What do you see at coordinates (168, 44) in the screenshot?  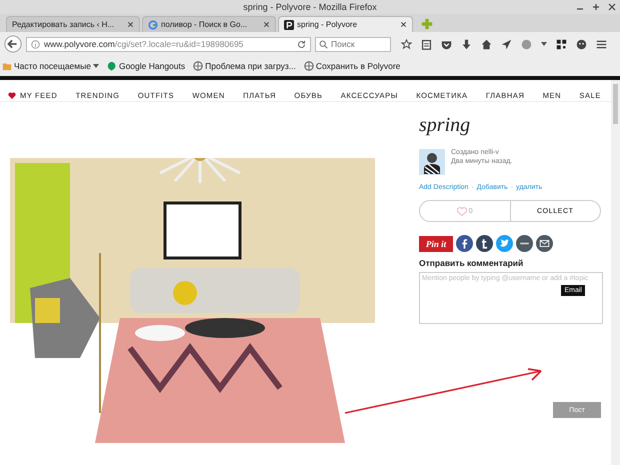 I see `address-field: www.polyvore.com/cgi/set?.locale=ru&id=198980695` at bounding box center [168, 44].